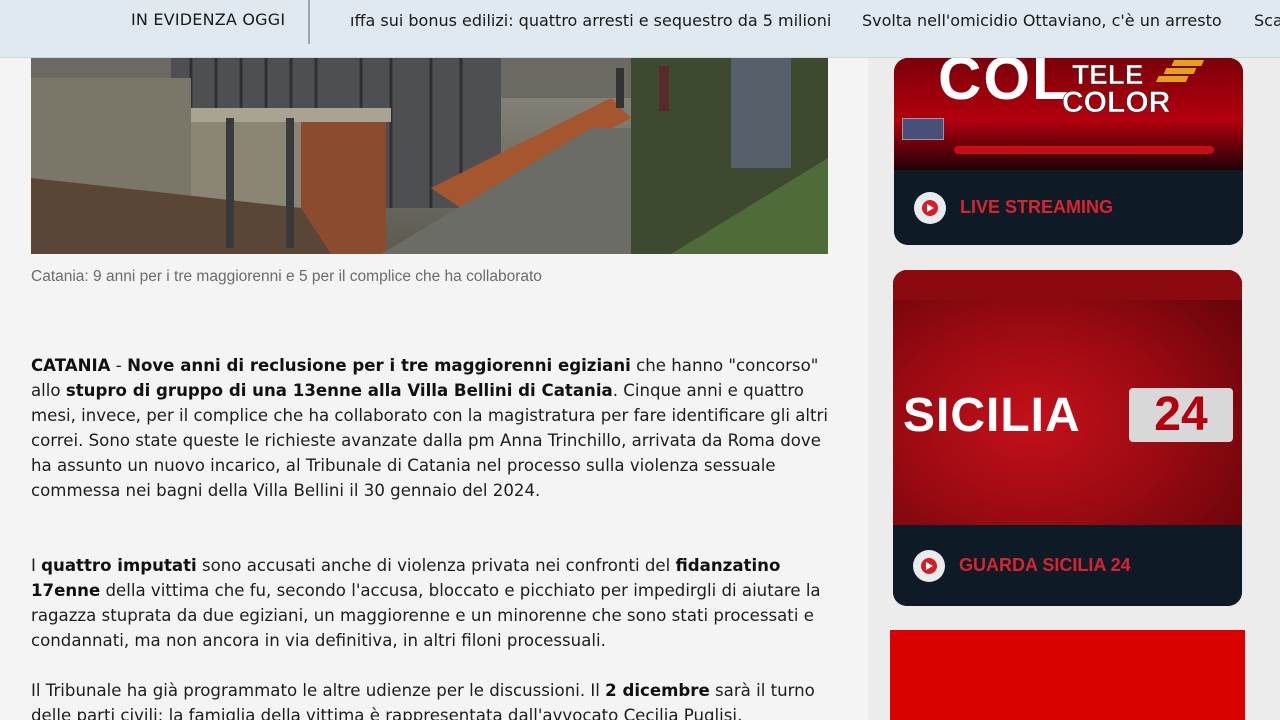 This screenshot has width=1280, height=720. What do you see at coordinates (1036, 207) in the screenshot?
I see `live-streaming-label: LIVE STREAMING` at bounding box center [1036, 207].